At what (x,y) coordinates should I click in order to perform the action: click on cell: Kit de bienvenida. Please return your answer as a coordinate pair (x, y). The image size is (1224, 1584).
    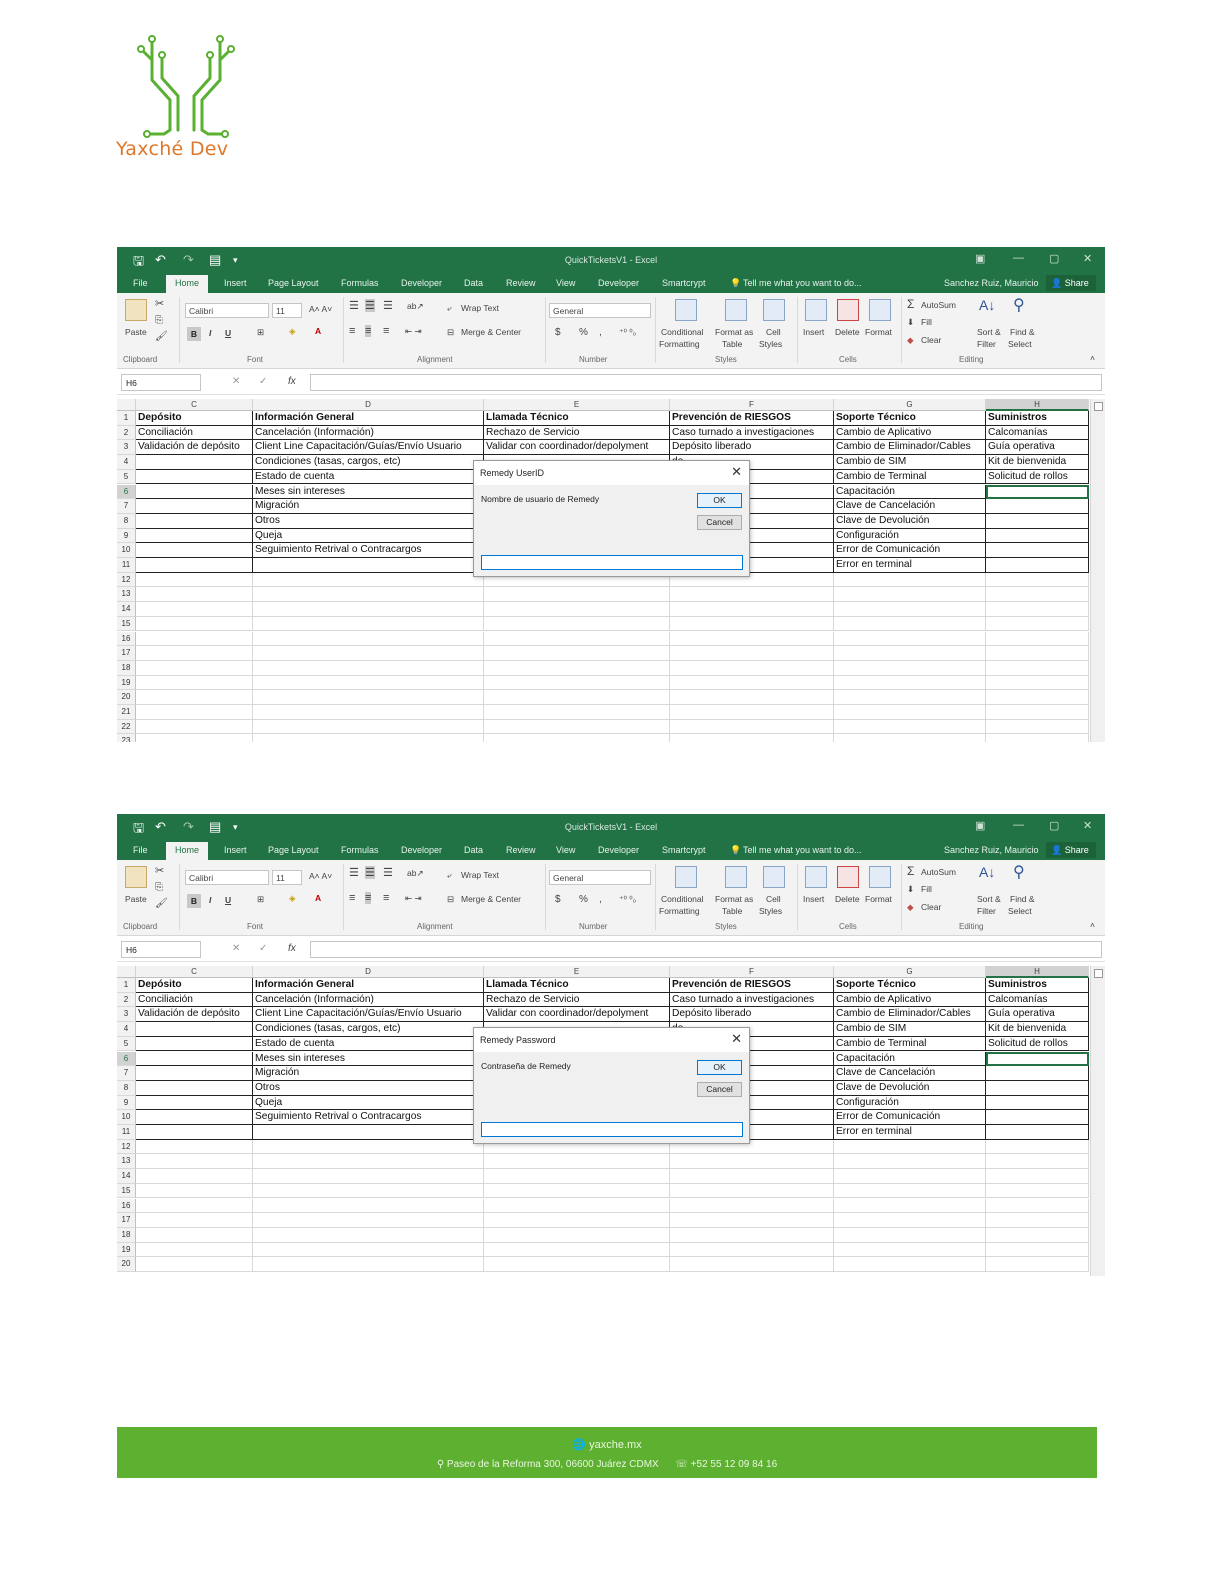
    Looking at the image, I should click on (1037, 1029).